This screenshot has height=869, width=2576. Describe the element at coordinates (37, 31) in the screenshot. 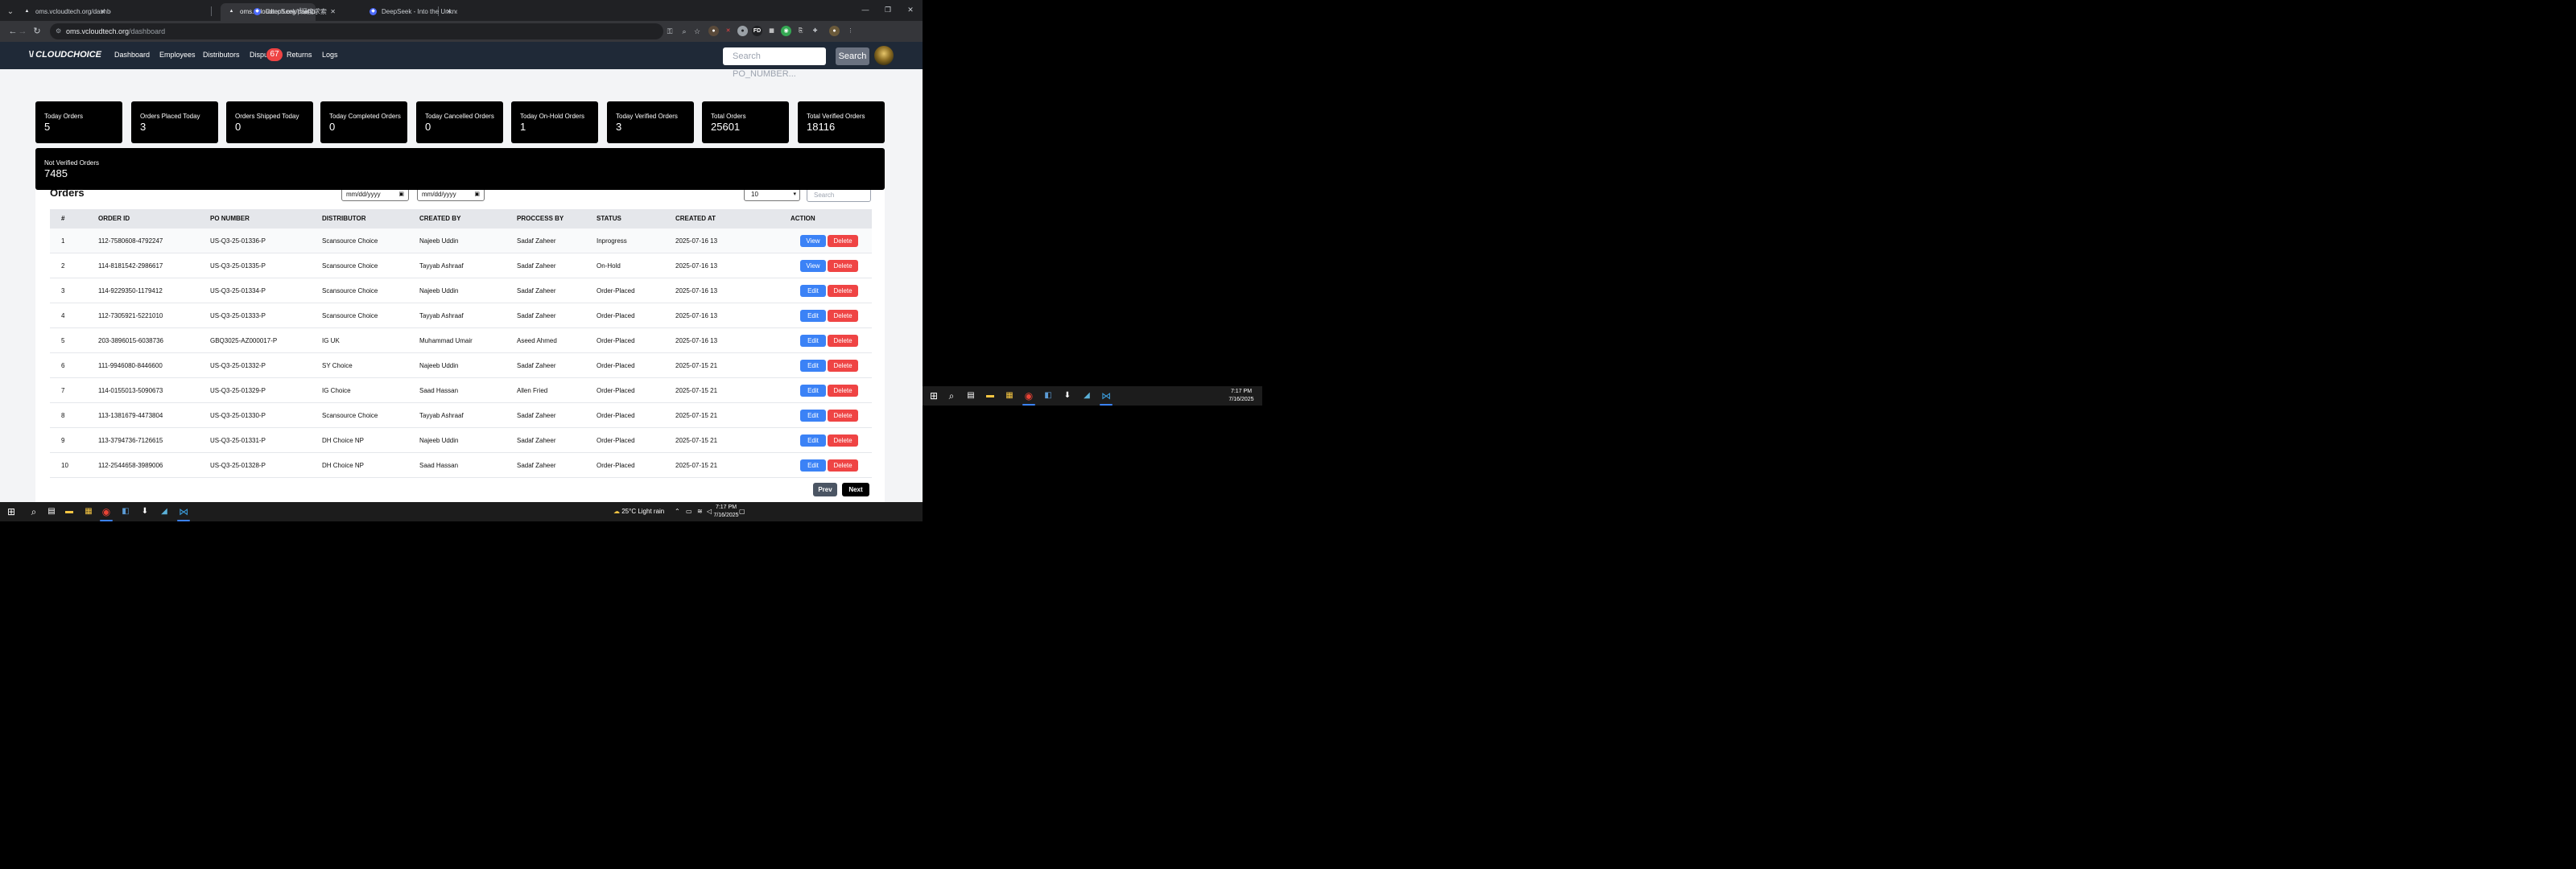

I see `reload-icon: ↻` at that location.